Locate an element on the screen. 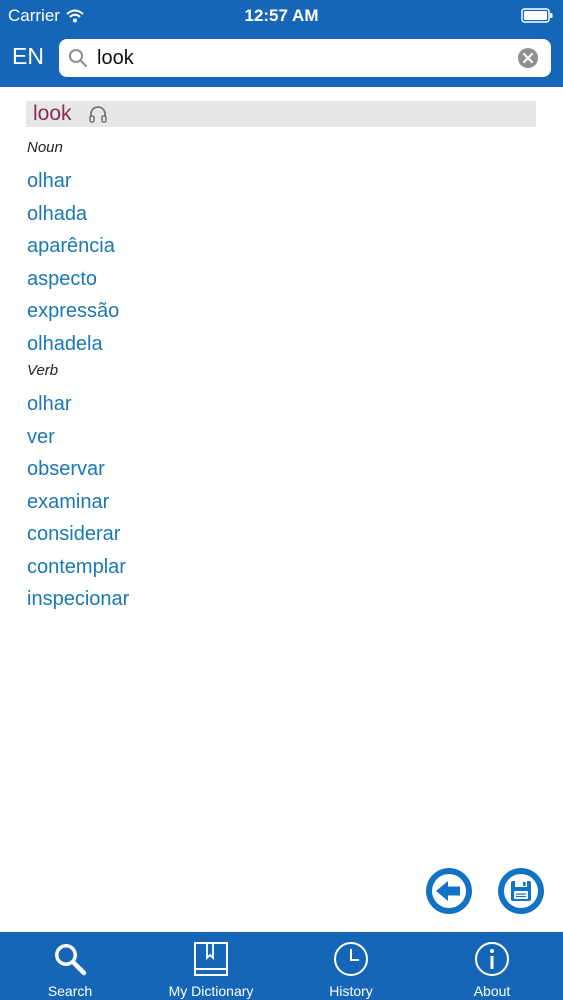 This screenshot has height=1000, width=563. save-word-button is located at coordinates (521, 891).